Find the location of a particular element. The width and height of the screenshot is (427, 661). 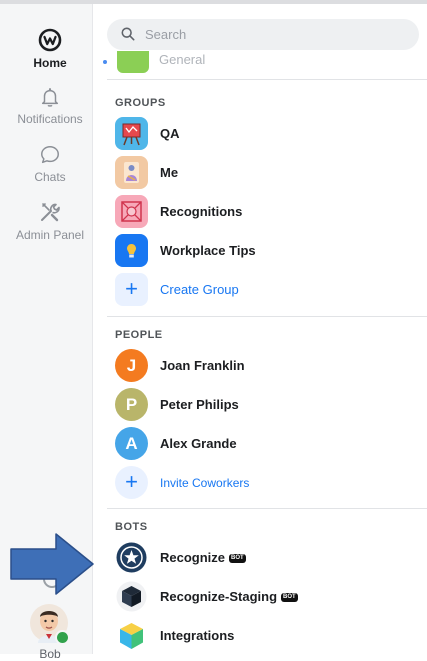

bell-icon is located at coordinates (50, 97).